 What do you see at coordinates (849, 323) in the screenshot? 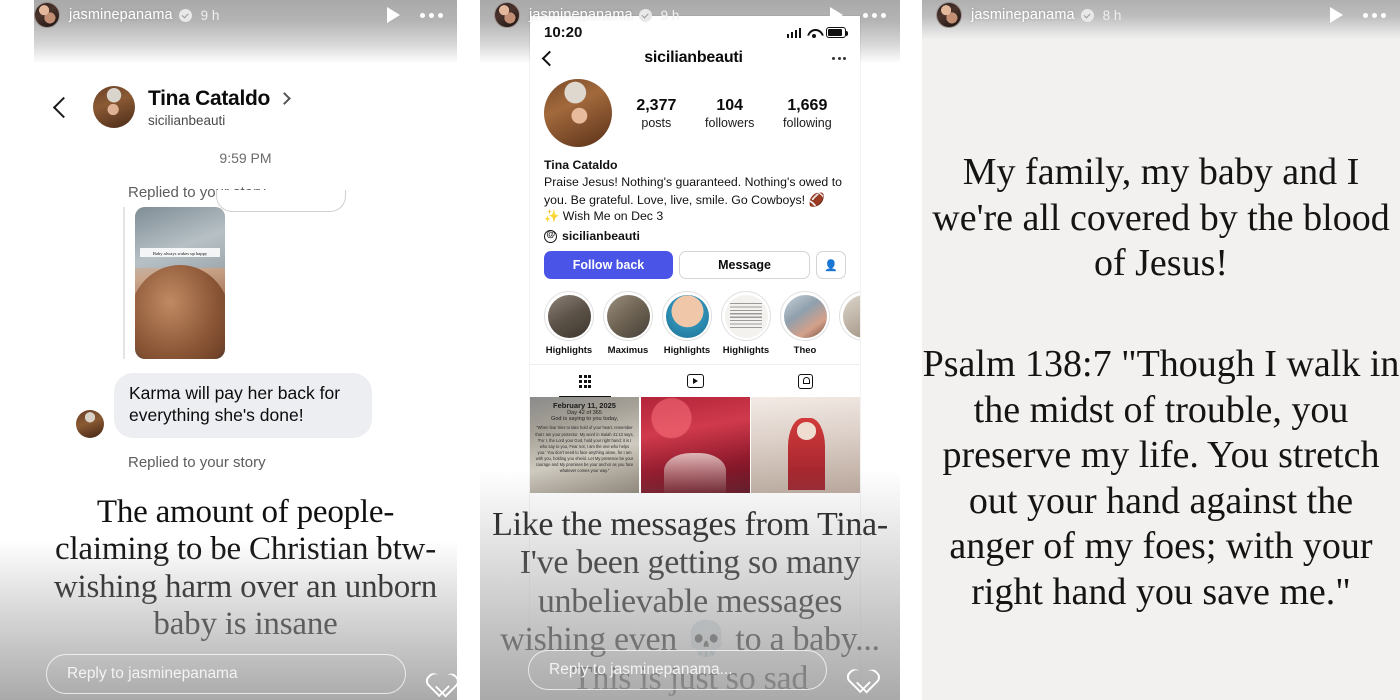
I see `highlight-item: H` at bounding box center [849, 323].